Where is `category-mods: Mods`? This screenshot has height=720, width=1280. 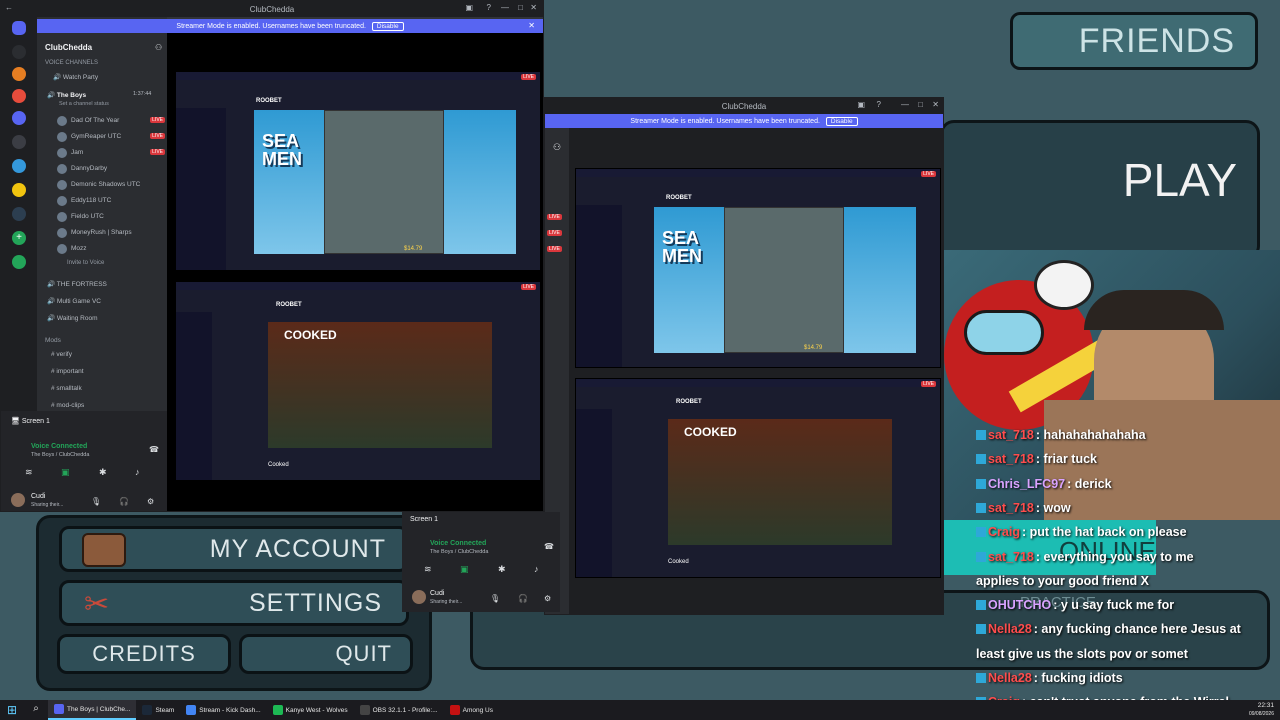
category-mods: Mods is located at coordinates (53, 340).